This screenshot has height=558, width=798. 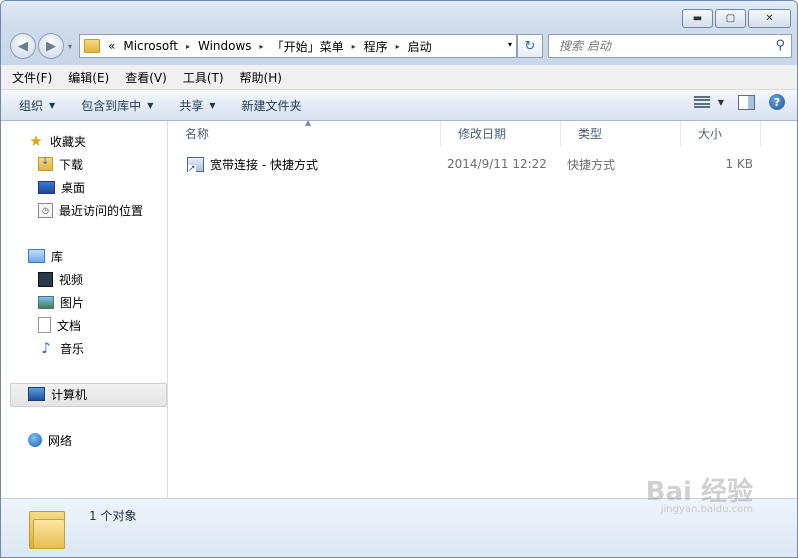 I want to click on column-header-size: 大小, so click(x=721, y=134).